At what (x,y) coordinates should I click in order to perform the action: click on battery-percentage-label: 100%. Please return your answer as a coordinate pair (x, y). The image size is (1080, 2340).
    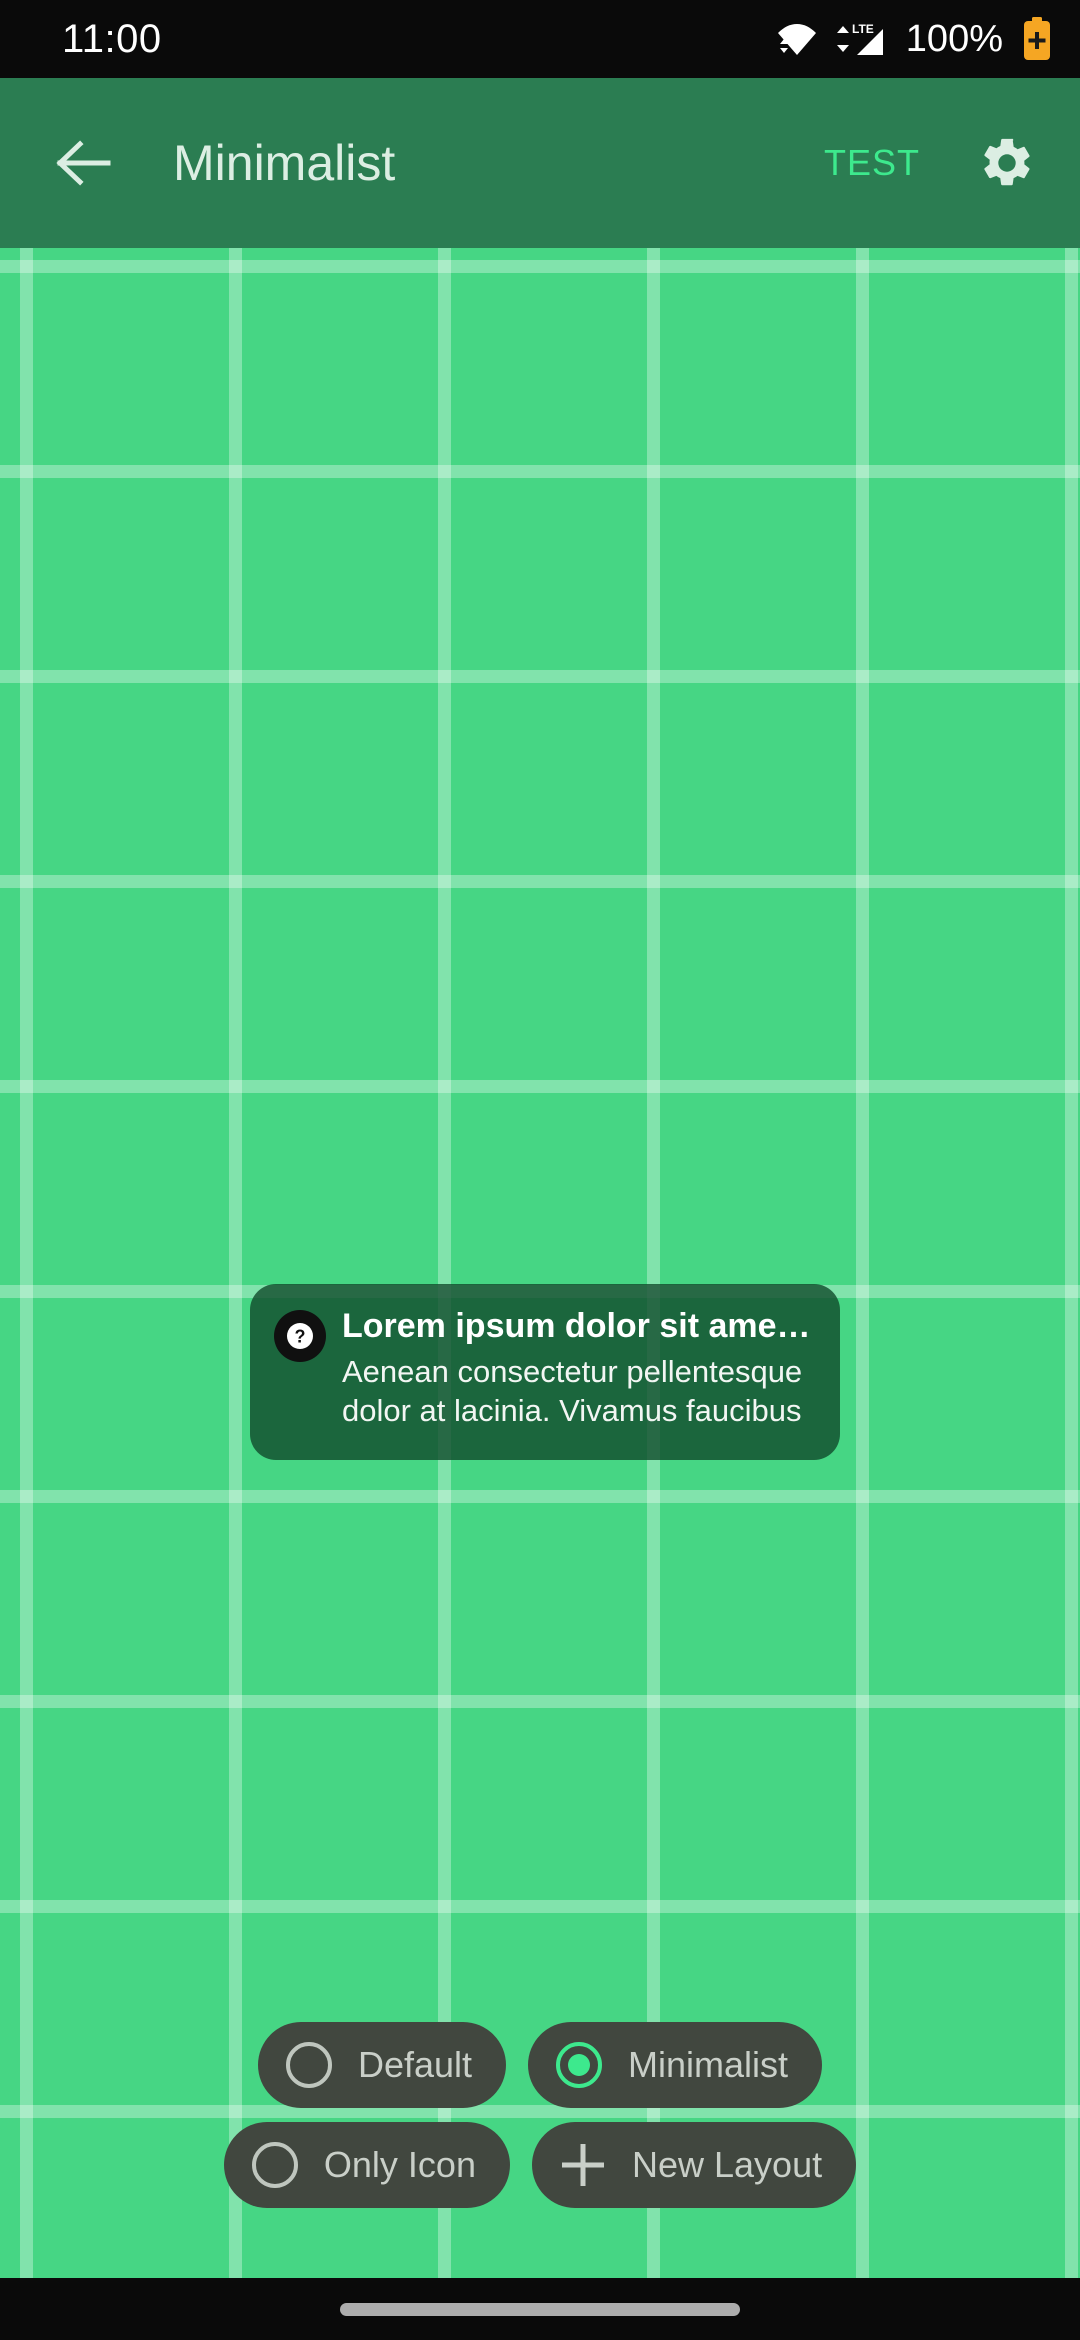
    Looking at the image, I should click on (954, 38).